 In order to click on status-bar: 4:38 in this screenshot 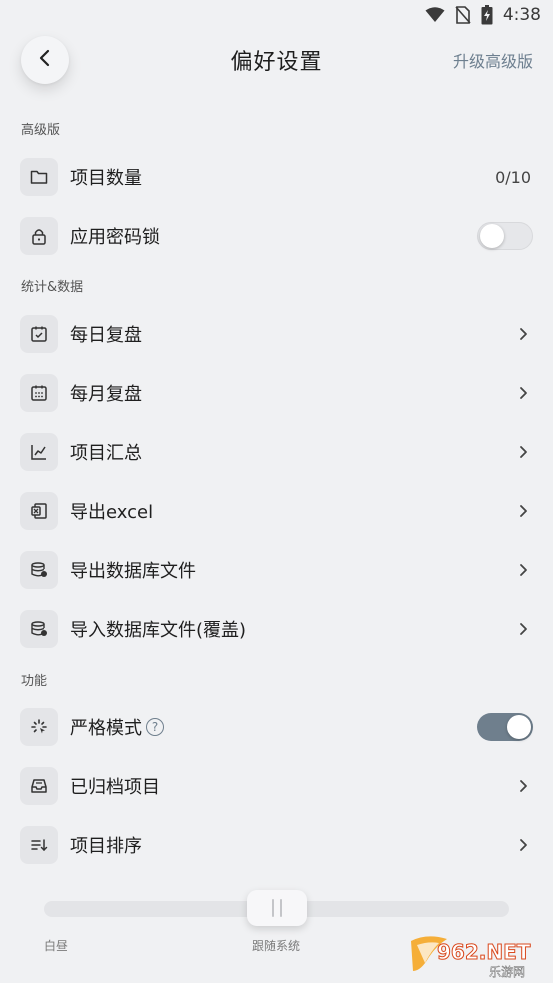, I will do `click(276, 15)`.